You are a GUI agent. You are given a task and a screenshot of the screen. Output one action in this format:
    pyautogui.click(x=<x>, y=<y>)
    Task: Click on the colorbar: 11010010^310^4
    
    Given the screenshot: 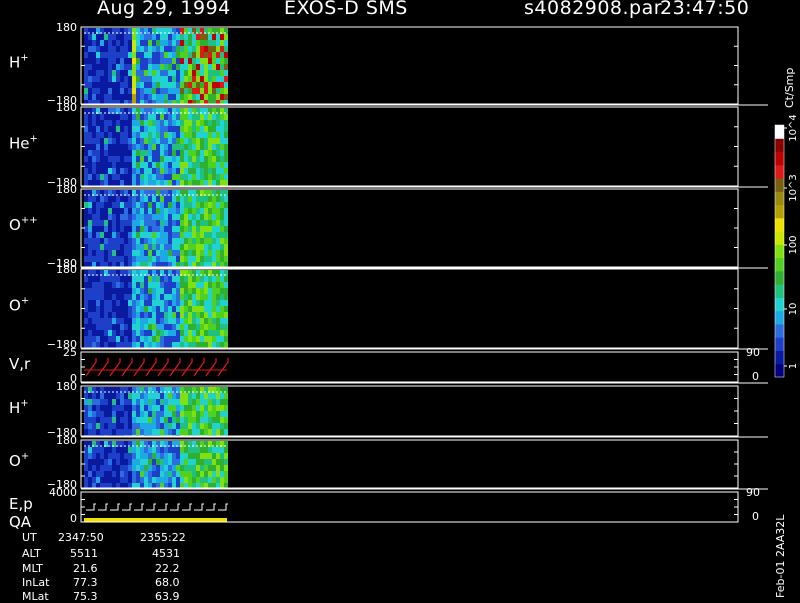 What is the action you would take?
    pyautogui.click(x=786, y=246)
    